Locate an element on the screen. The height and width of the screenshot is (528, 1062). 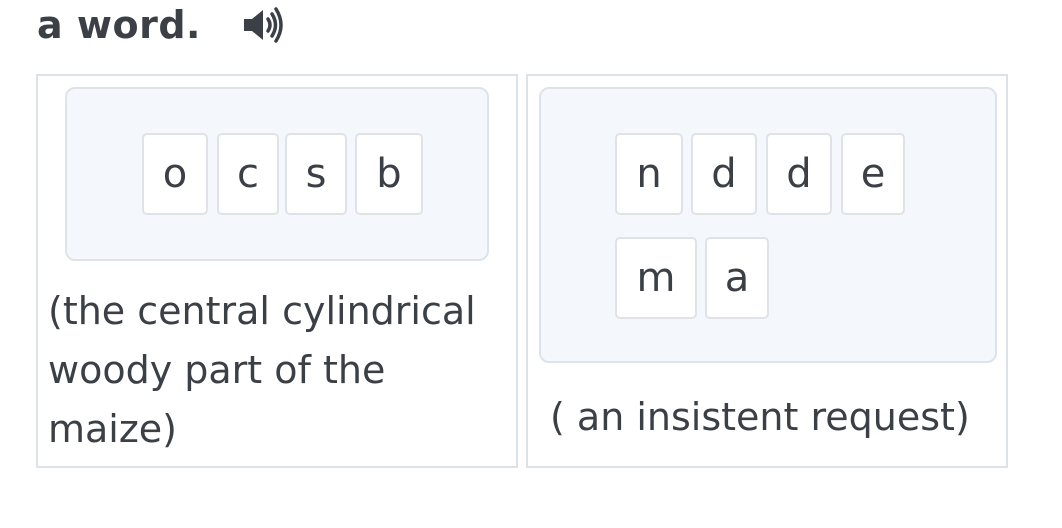
letter-tray: o c s b is located at coordinates (277, 174).